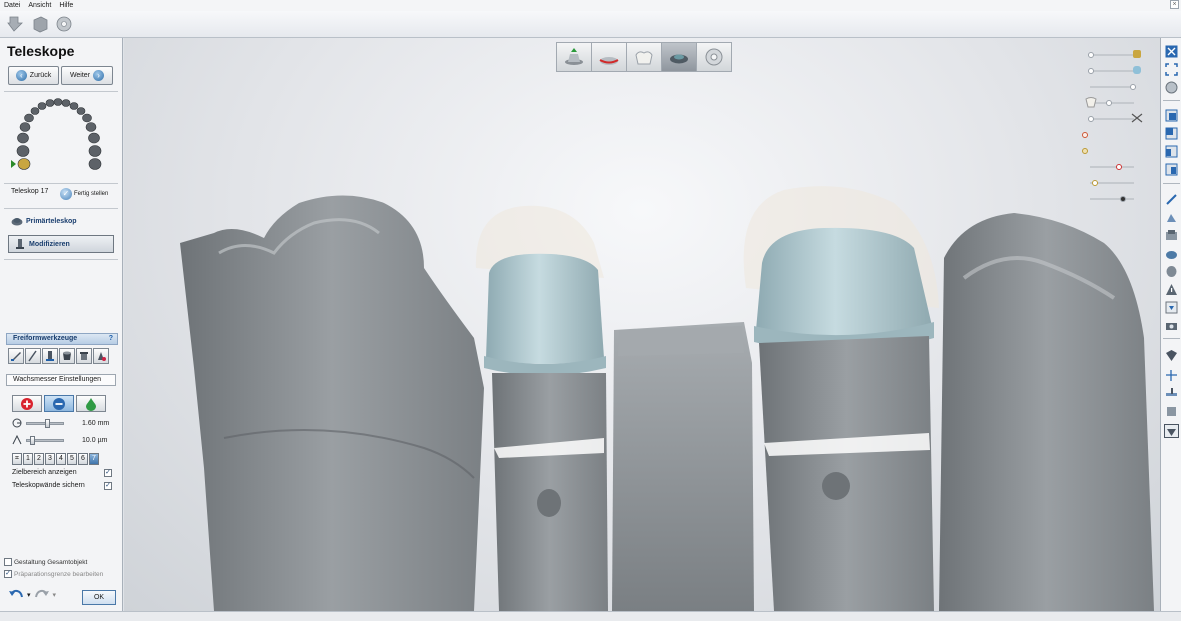 The width and height of the screenshot is (1181, 621). Describe the element at coordinates (16, 595) in the screenshot. I see `undo-icon` at that location.